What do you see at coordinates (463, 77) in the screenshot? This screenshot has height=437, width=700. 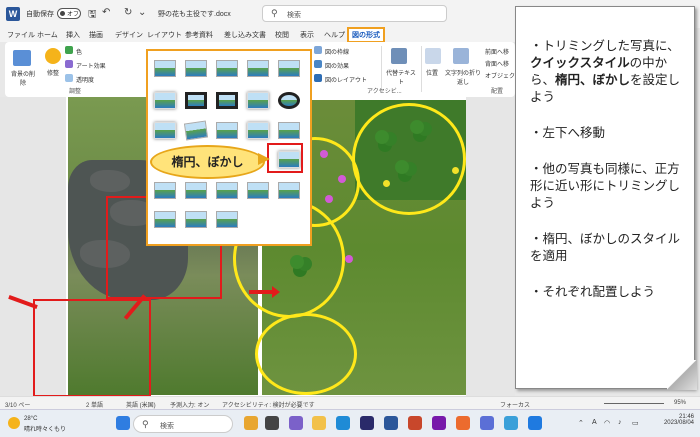 I see `wrap-text-label: 文字列の折り返し` at bounding box center [463, 77].